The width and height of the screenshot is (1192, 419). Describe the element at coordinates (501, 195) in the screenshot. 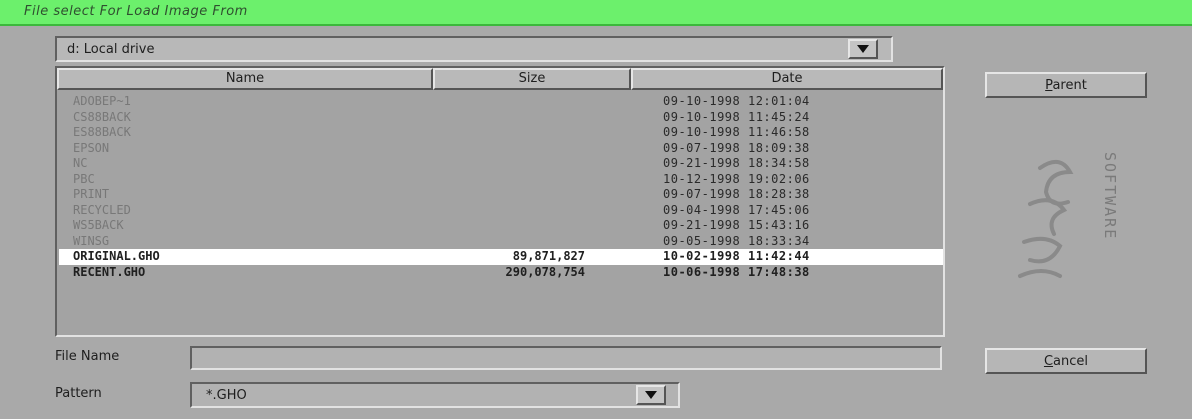

I see `folder-row: PRINT 09-07-1998 18:28:38` at that location.